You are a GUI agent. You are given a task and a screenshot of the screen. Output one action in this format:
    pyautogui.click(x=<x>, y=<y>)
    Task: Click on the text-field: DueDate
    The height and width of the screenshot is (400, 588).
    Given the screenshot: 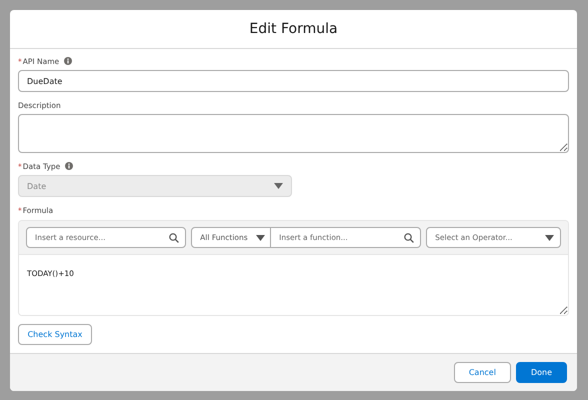 What is the action you would take?
    pyautogui.click(x=293, y=81)
    